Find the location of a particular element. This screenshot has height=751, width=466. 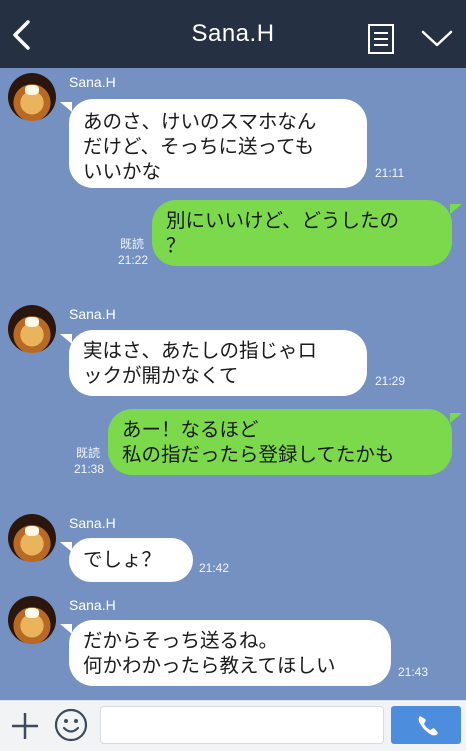

chat-title: Sana.H is located at coordinates (233, 33).